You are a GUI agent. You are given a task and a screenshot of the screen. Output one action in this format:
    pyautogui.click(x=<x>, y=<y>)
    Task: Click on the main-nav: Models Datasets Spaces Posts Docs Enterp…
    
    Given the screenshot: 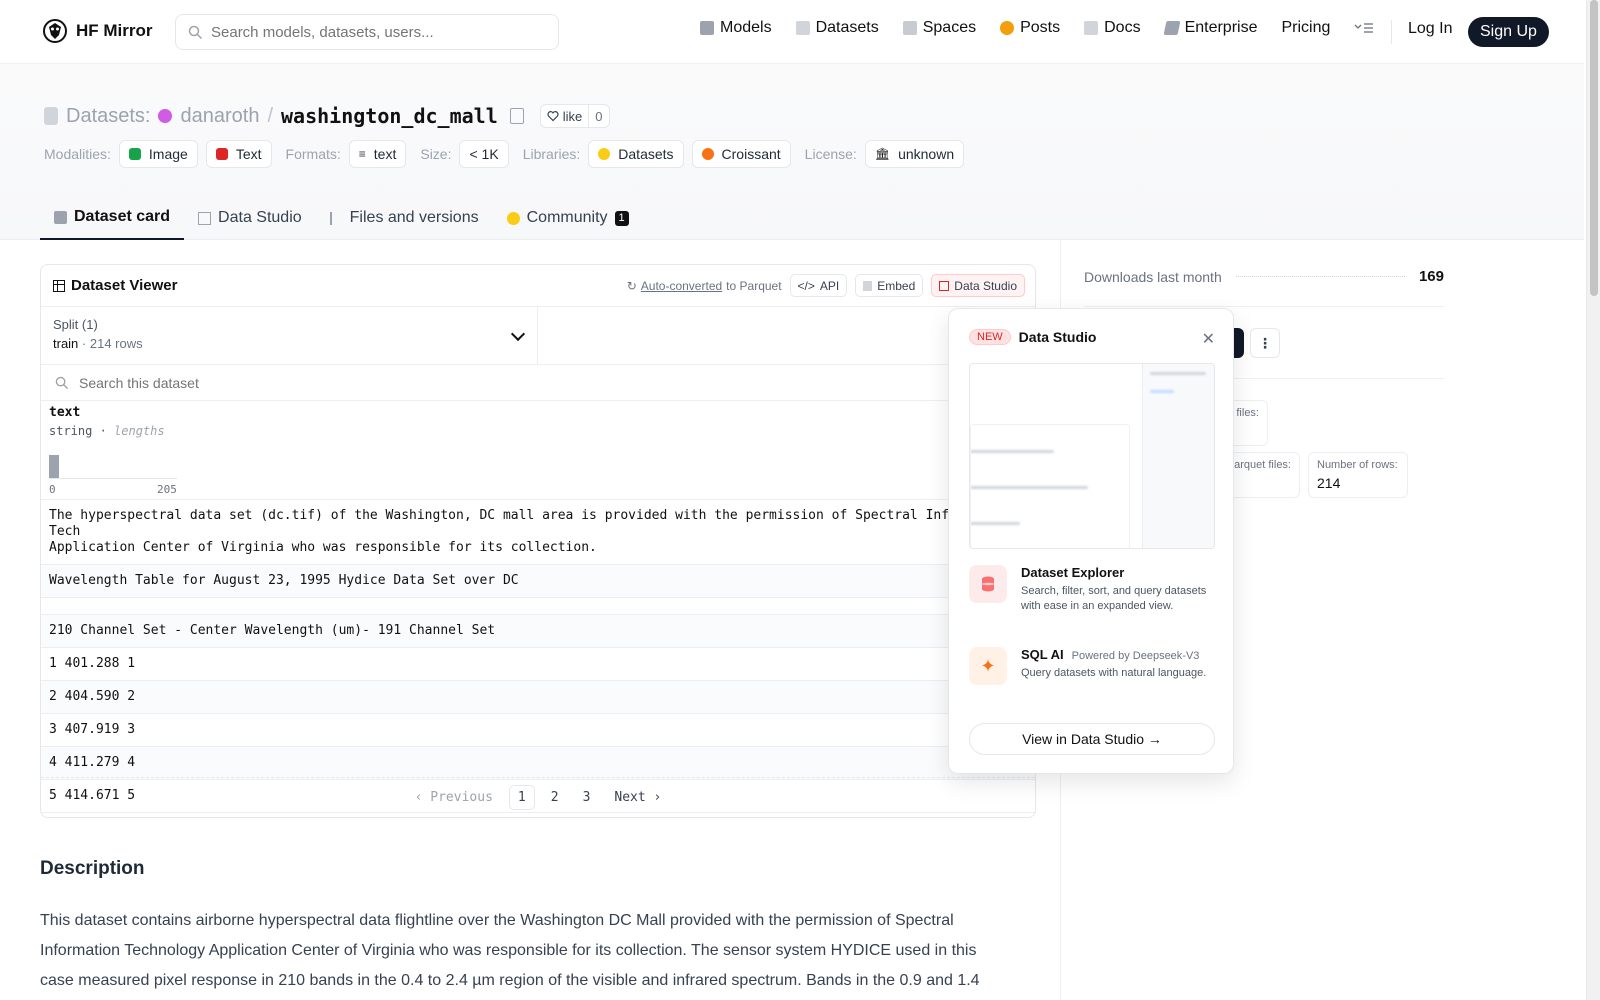 What is the action you would take?
    pyautogui.click(x=1037, y=28)
    